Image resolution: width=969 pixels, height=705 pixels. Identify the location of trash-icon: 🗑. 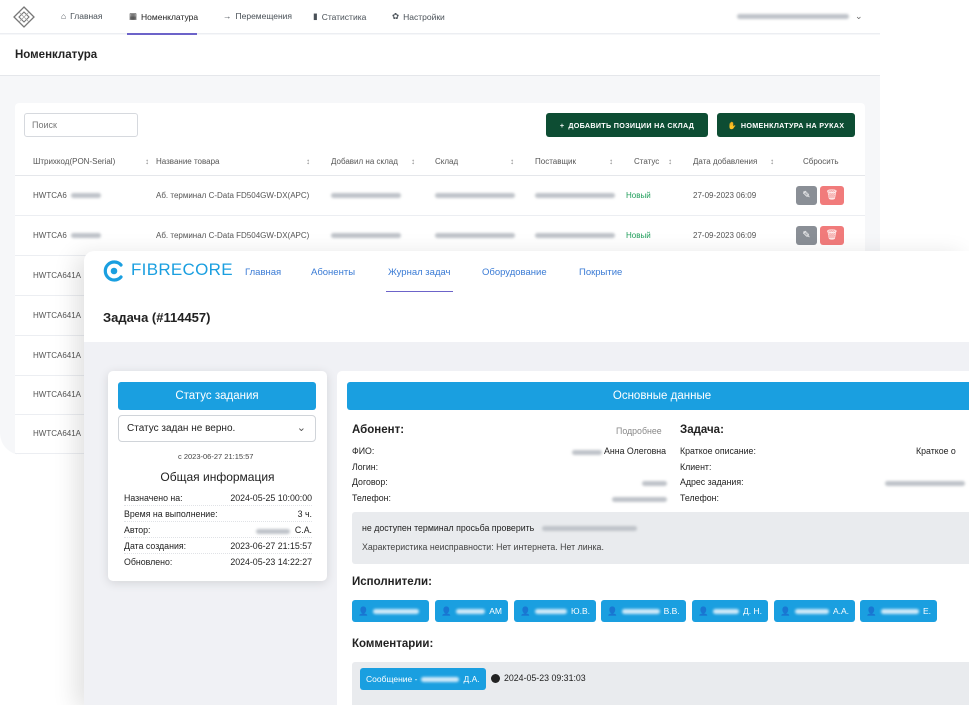
(832, 195).